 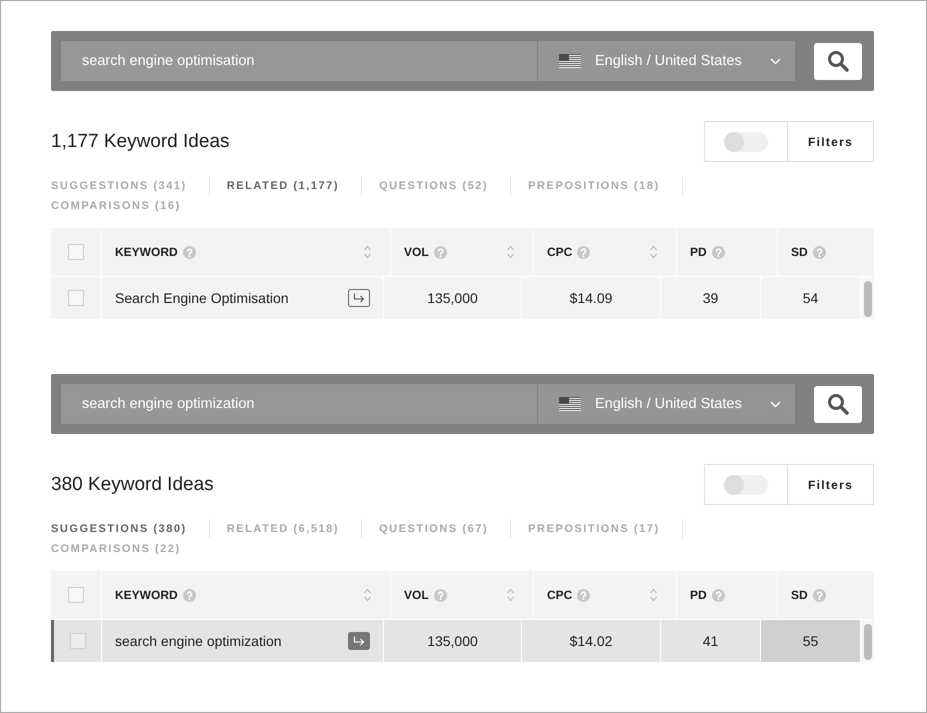 I want to click on tab: QUESTIONS (52), so click(x=433, y=186).